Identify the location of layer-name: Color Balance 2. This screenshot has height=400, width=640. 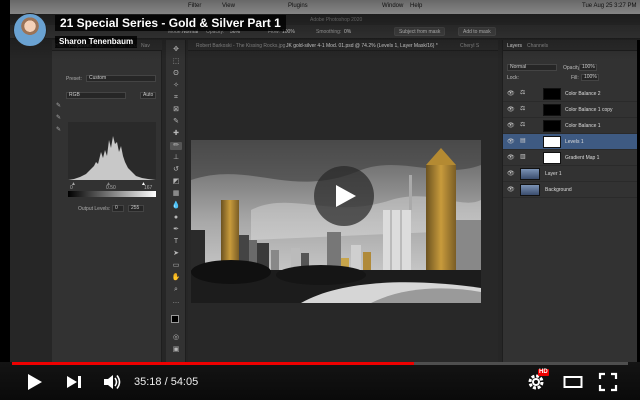
(583, 94).